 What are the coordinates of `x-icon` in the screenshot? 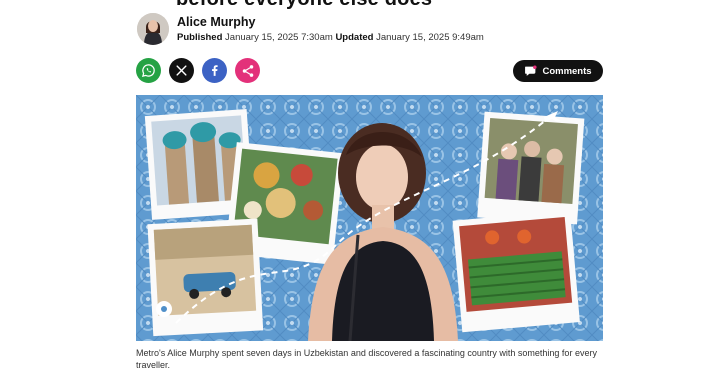 It's located at (181, 70).